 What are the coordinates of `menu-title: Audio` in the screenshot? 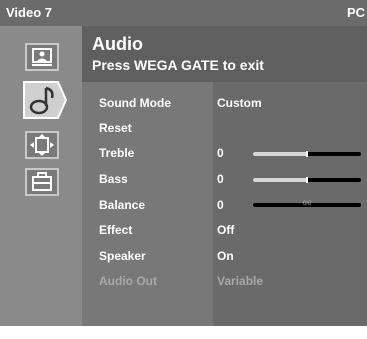 It's located at (117, 44).